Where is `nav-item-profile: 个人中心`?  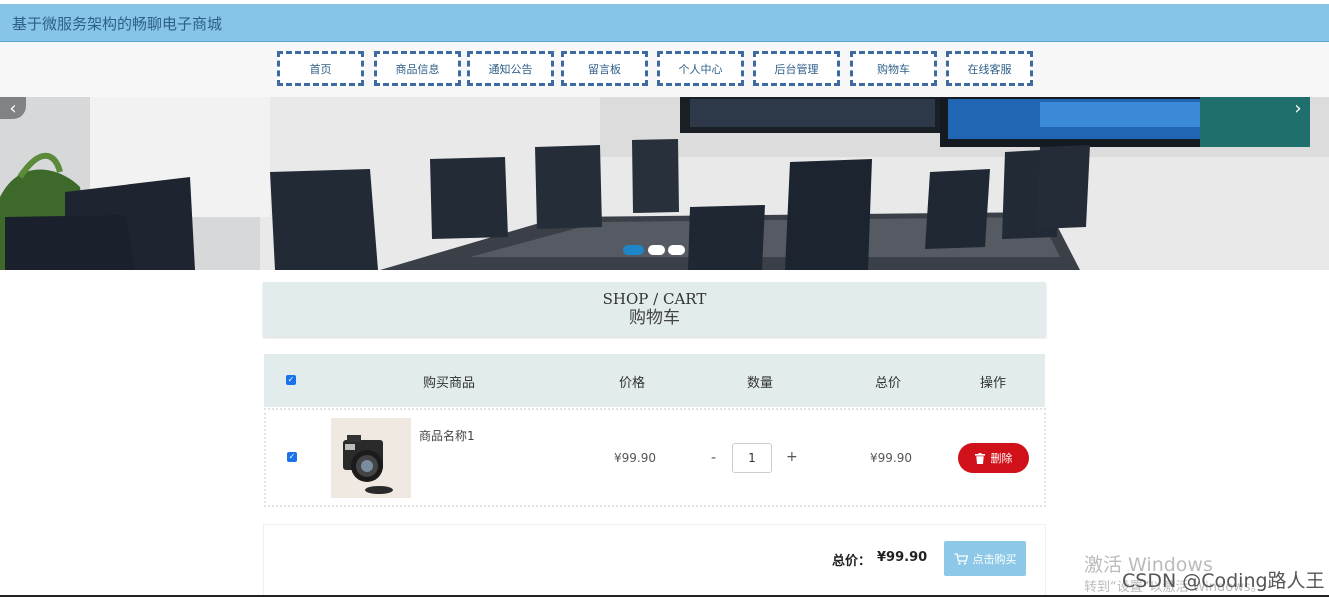
nav-item-profile: 个人中心 is located at coordinates (700, 68).